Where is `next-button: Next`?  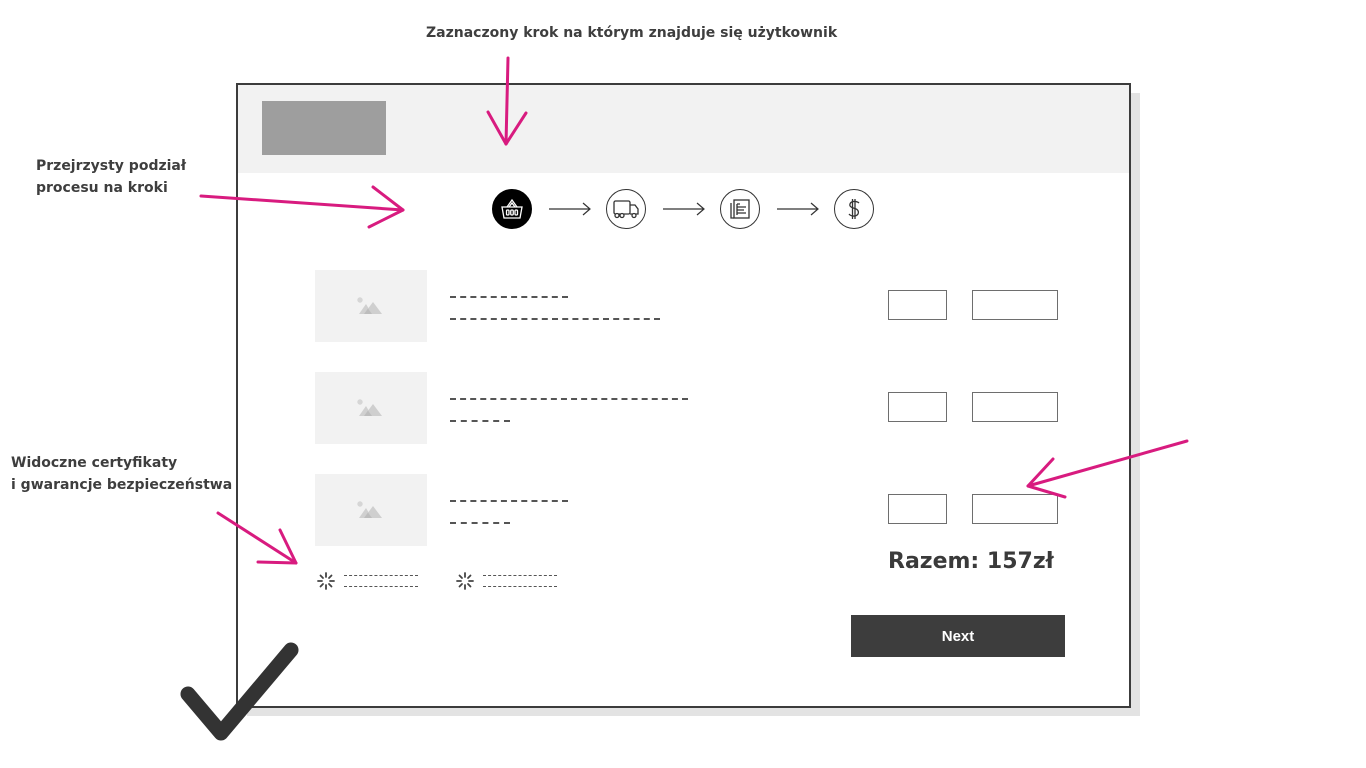
next-button: Next is located at coordinates (958, 636).